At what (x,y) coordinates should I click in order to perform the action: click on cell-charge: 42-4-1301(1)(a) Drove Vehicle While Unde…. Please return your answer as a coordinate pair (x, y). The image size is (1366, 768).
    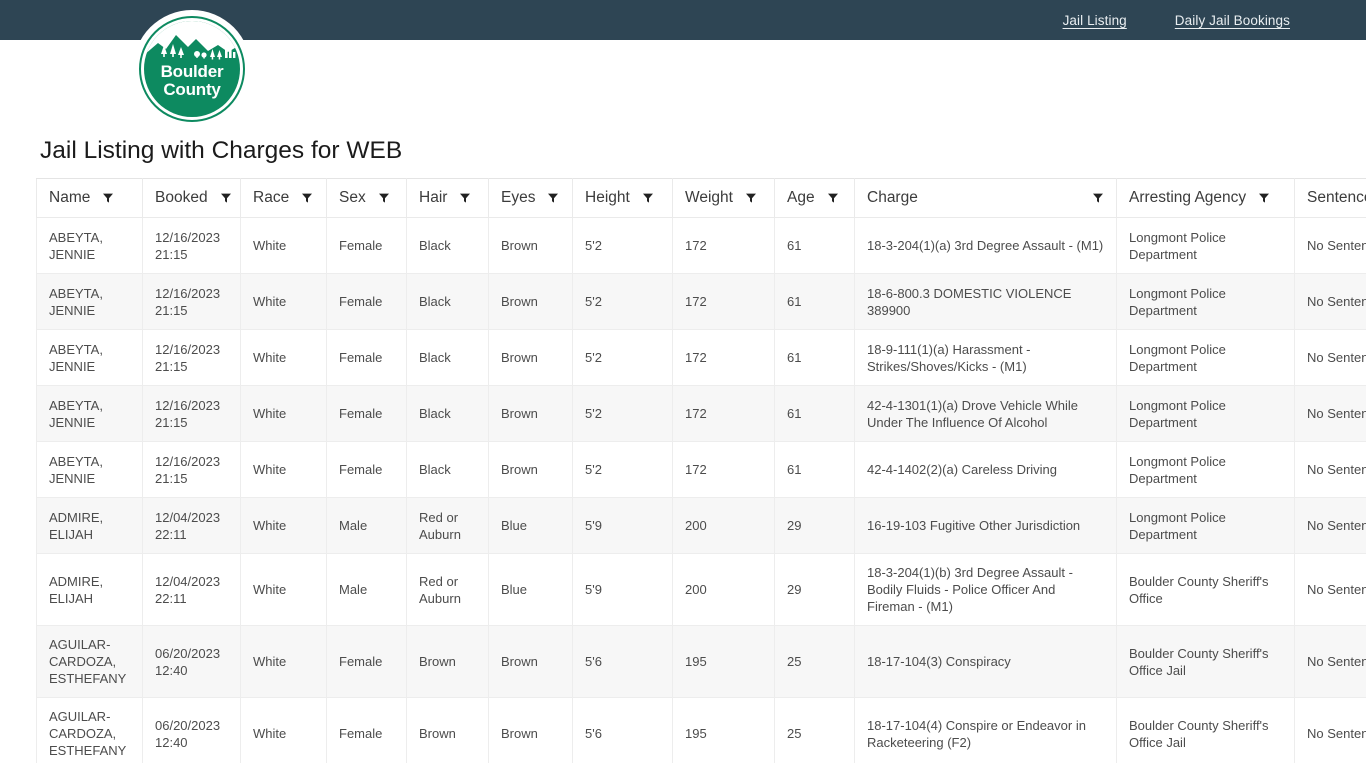
    Looking at the image, I should click on (985, 413).